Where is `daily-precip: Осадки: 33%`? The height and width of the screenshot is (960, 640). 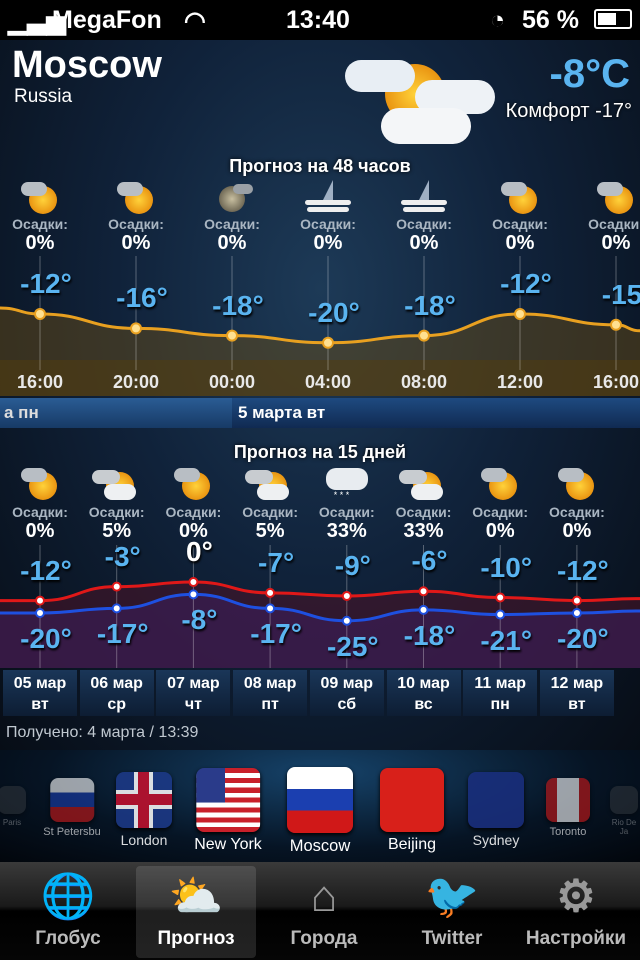 daily-precip: Осадки: 33% is located at coordinates (347, 523).